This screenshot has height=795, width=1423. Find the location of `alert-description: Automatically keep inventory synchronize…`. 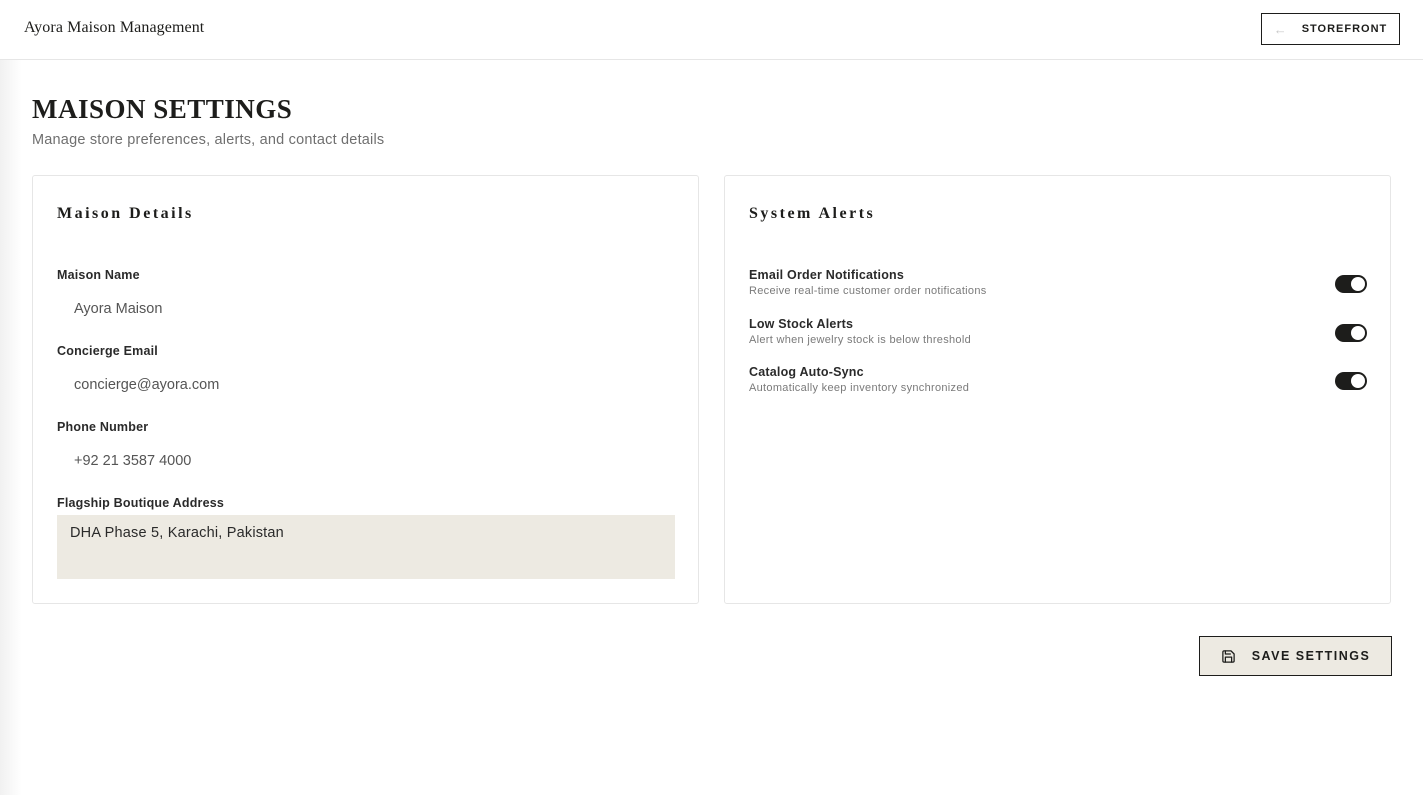

alert-description: Automatically keep inventory synchronize… is located at coordinates (859, 388).